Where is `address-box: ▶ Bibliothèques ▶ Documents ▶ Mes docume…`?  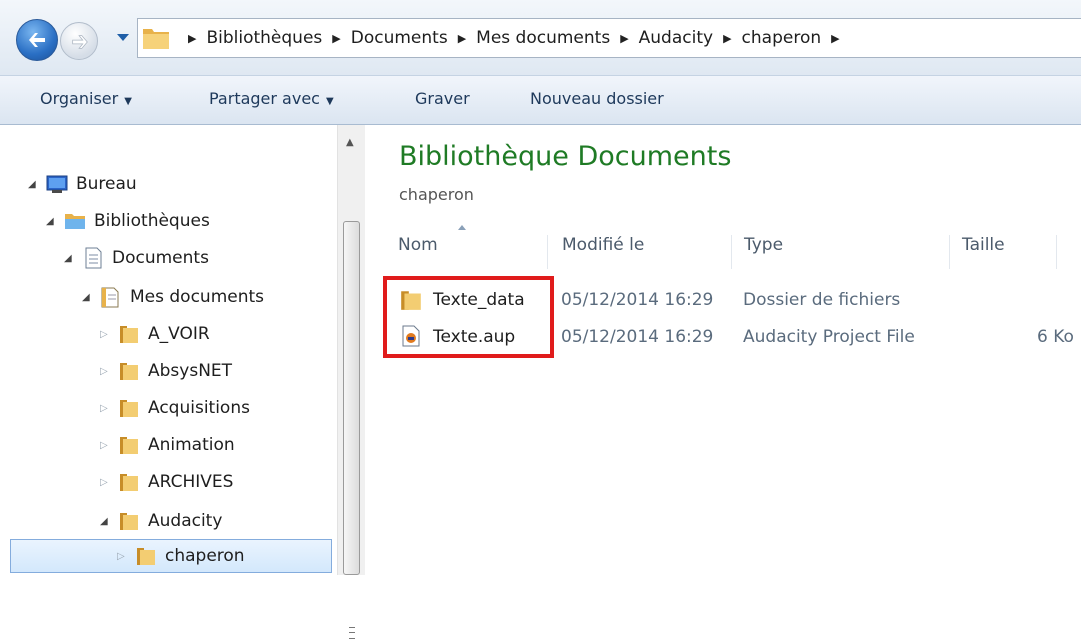 address-box: ▶ Bibliothèques ▶ Documents ▶ Mes docume… is located at coordinates (609, 38).